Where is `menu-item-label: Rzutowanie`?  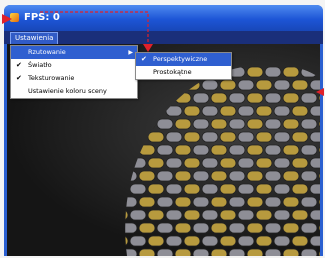
menu-item-label: Rzutowanie is located at coordinates (47, 52).